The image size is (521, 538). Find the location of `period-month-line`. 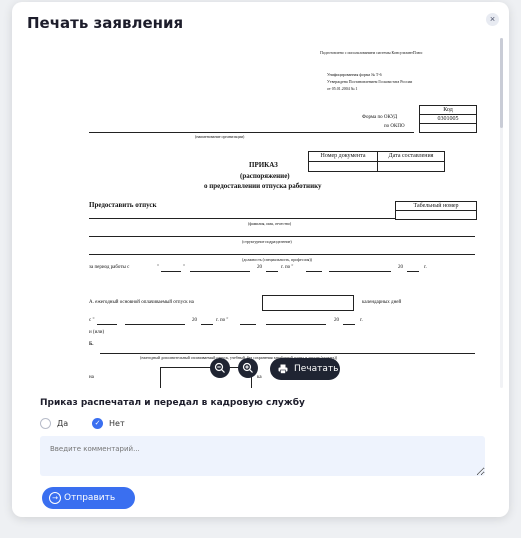

period-month-line is located at coordinates (220, 271).